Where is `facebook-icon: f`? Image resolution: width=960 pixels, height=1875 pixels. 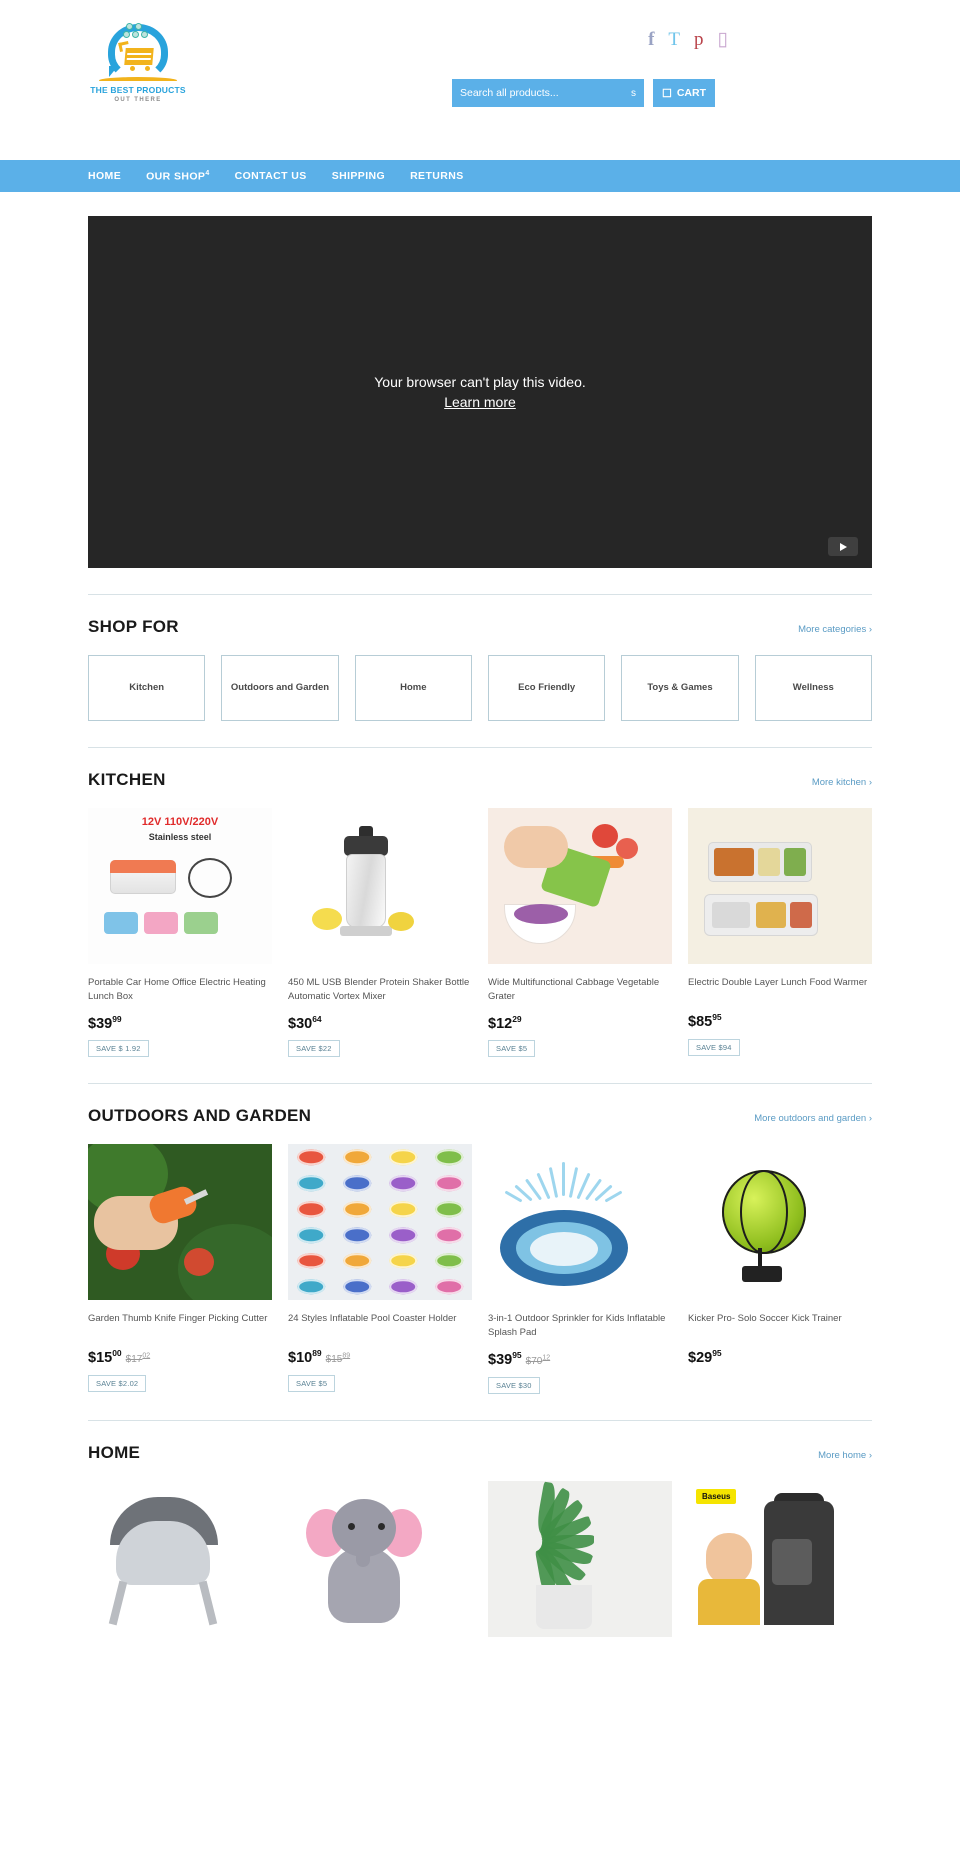
facebook-icon: f is located at coordinates (651, 39).